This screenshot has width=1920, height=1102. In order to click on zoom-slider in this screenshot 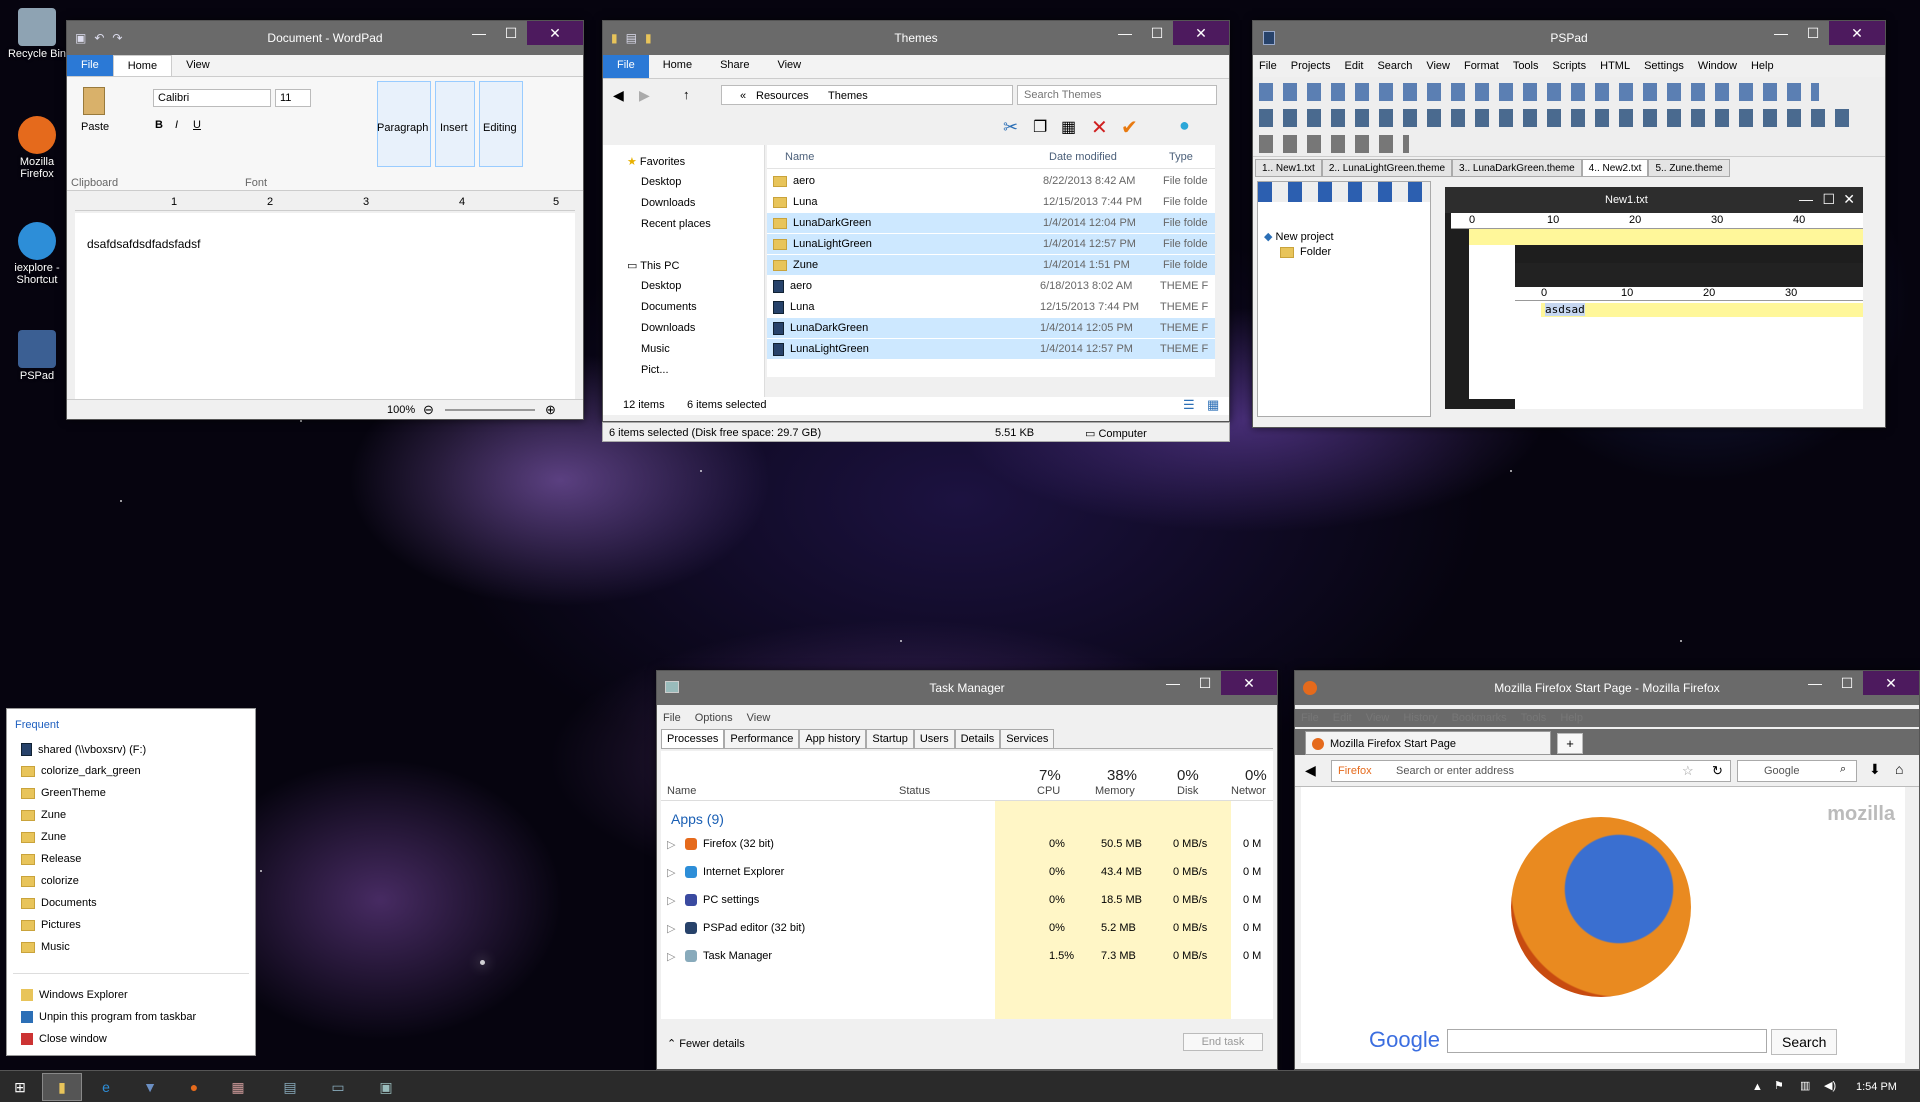, I will do `click(490, 410)`.